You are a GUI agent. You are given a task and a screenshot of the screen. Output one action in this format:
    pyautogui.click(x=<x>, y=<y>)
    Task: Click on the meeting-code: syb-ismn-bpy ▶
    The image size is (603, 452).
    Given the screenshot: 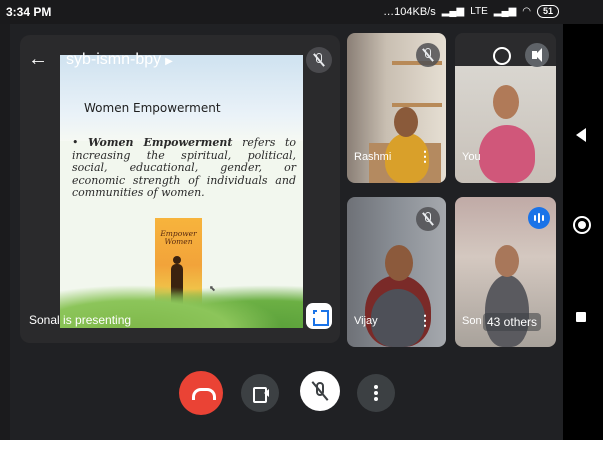 What is the action you would take?
    pyautogui.click(x=119, y=60)
    